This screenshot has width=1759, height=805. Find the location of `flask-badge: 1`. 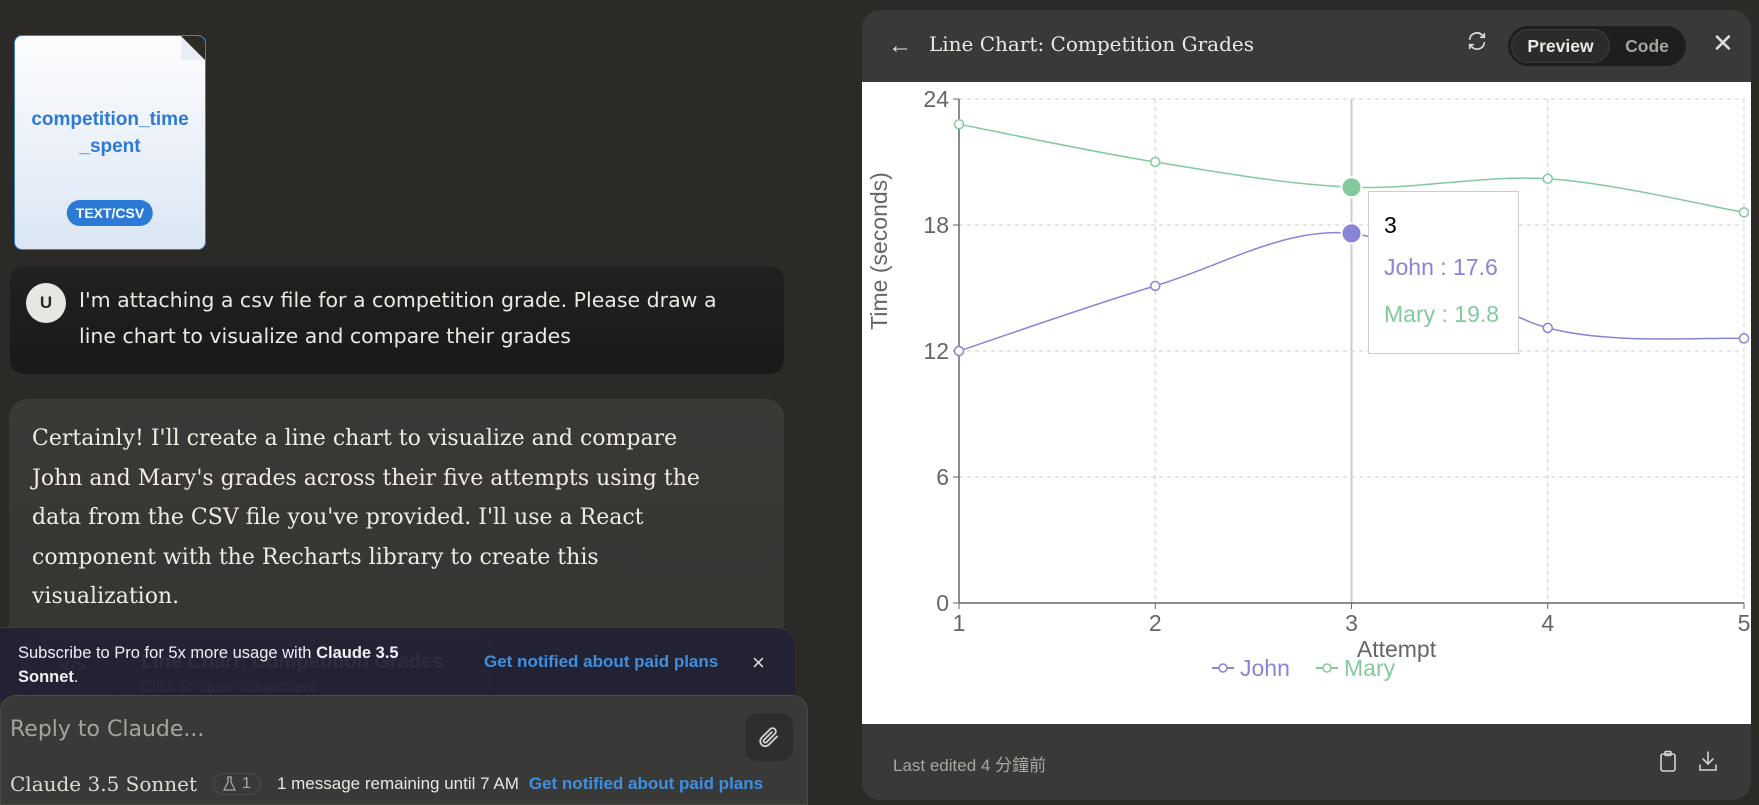

flask-badge: 1 is located at coordinates (237, 784).